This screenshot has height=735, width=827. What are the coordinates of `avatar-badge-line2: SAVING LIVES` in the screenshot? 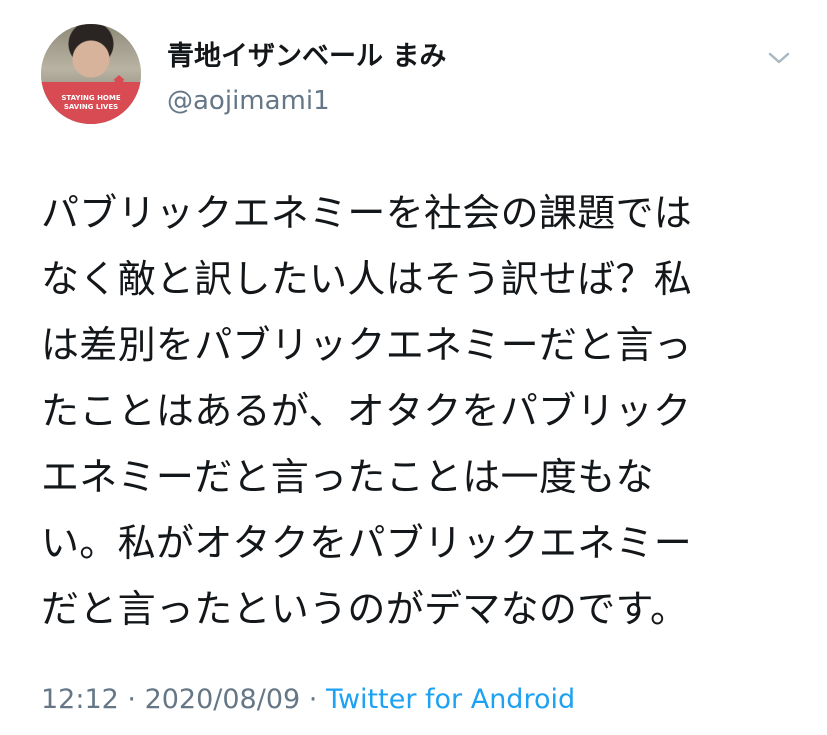 It's located at (91, 107).